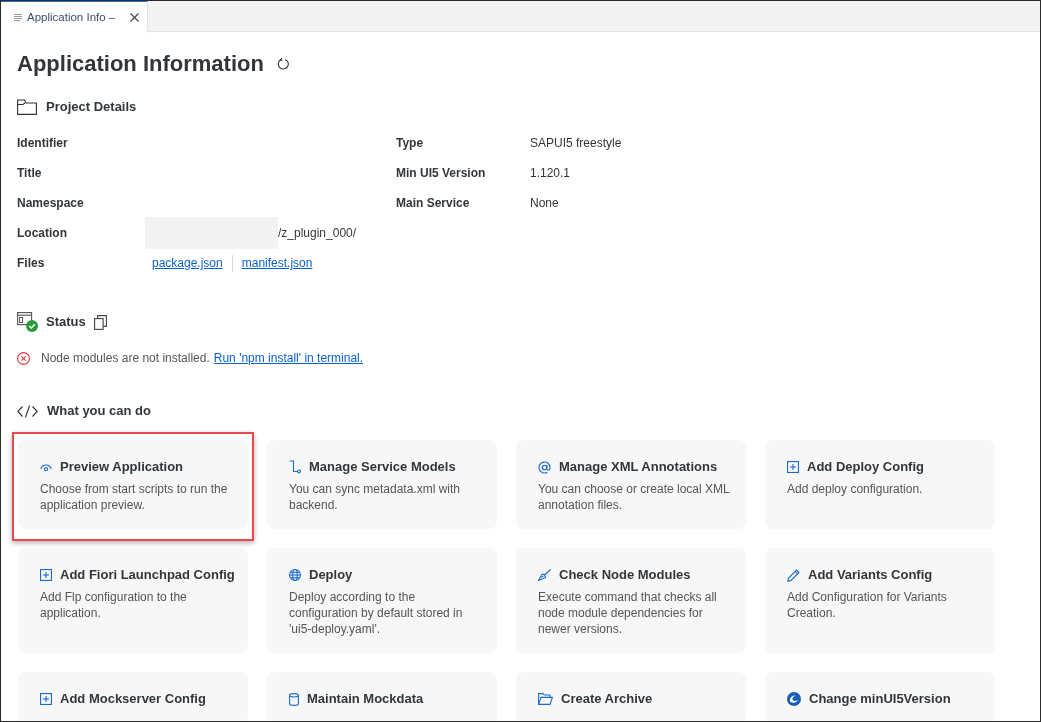 Image resolution: width=1041 pixels, height=722 pixels. I want to click on close-icon, so click(135, 17).